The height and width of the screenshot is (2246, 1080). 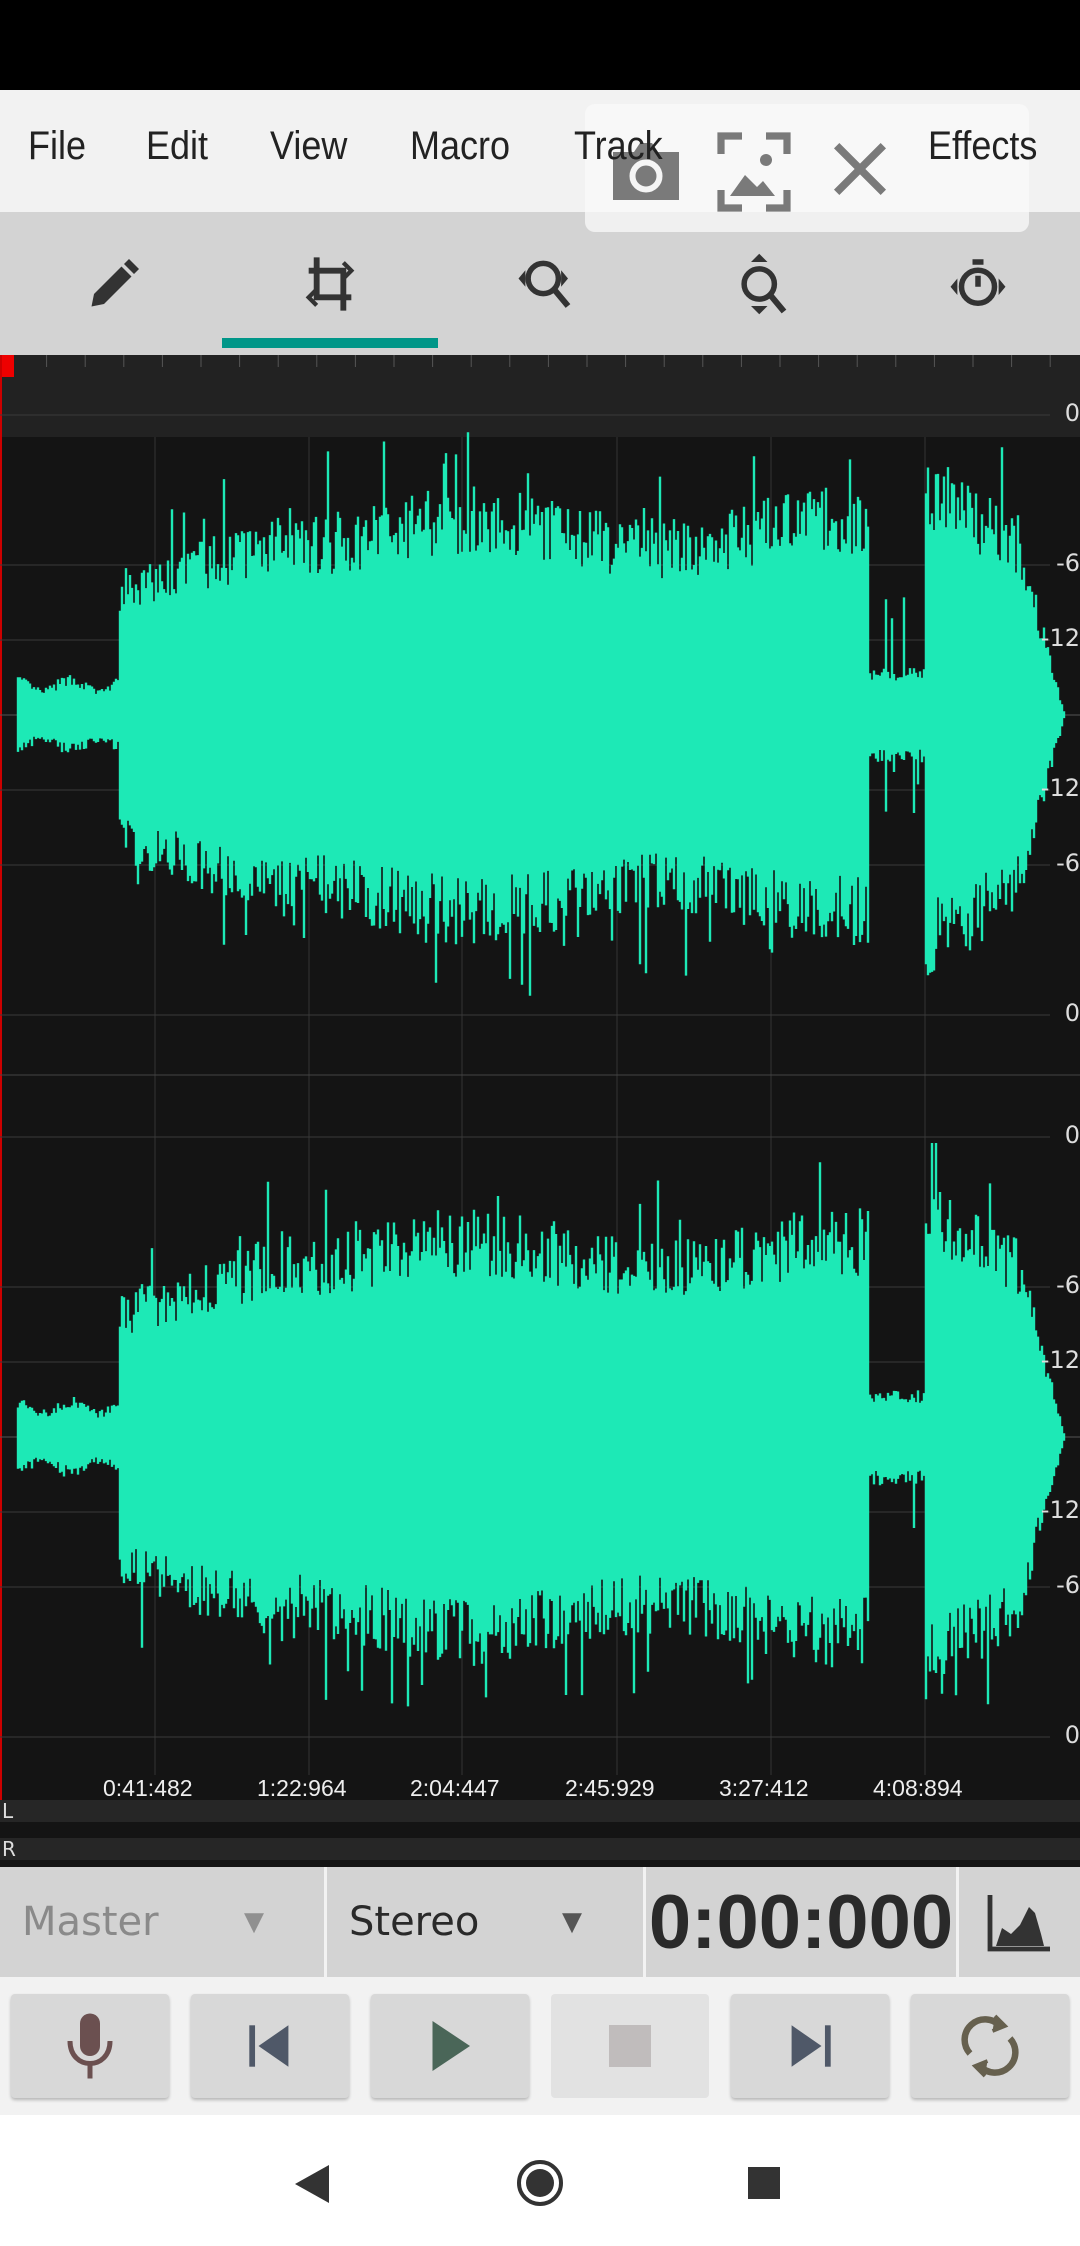 I want to click on crop-select-icon, so click(x=330, y=283).